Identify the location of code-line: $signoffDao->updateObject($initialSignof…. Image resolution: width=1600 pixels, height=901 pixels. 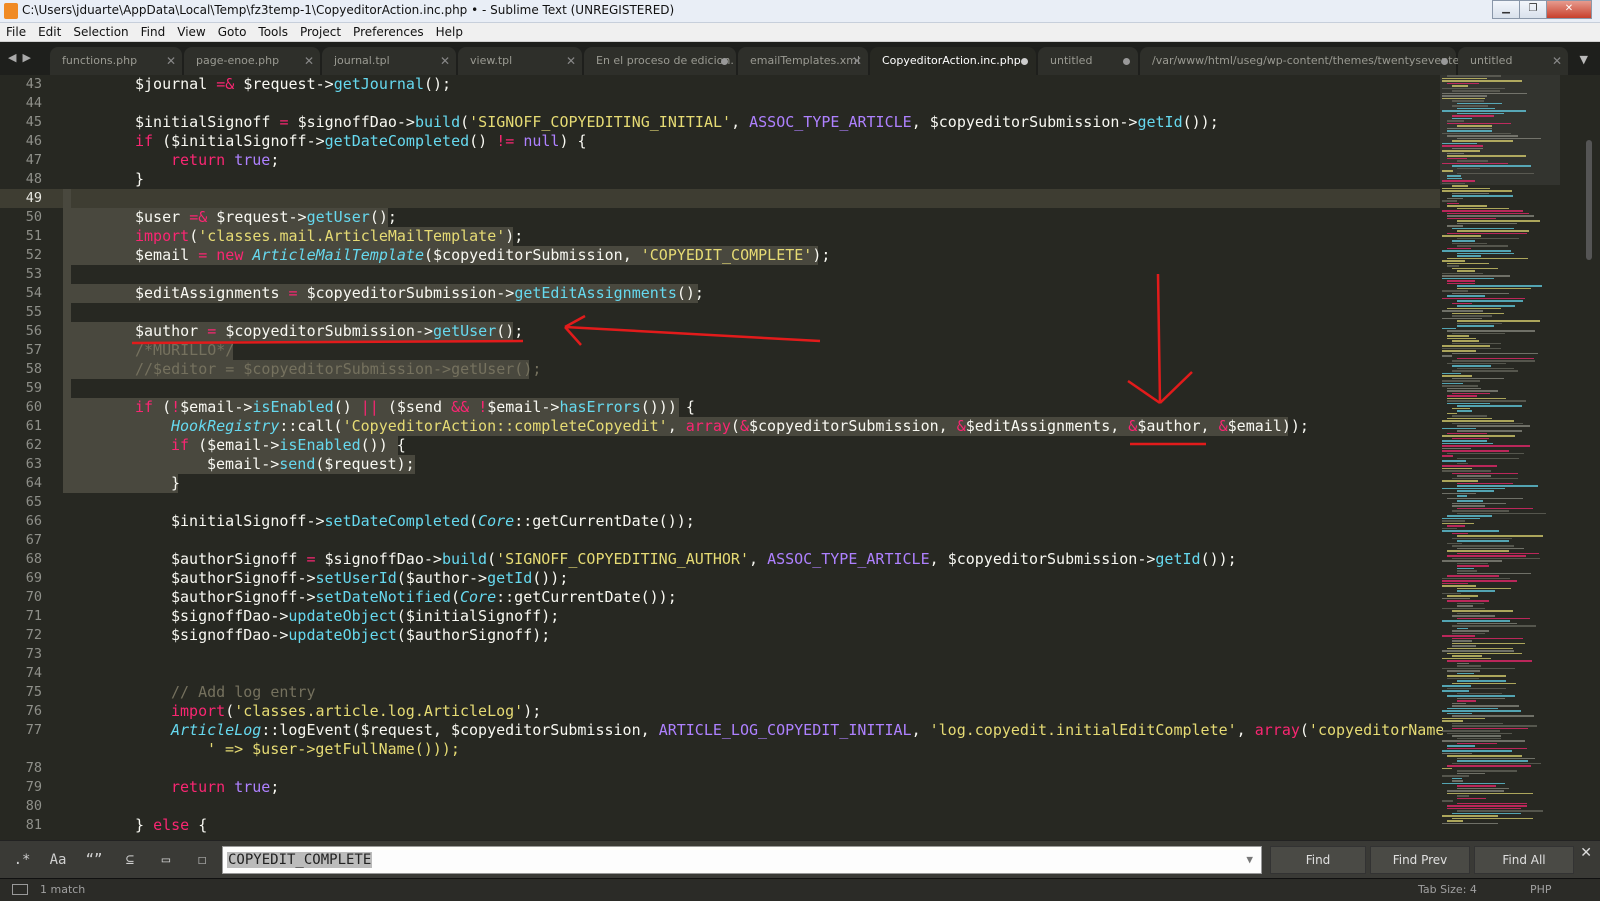
(365, 616).